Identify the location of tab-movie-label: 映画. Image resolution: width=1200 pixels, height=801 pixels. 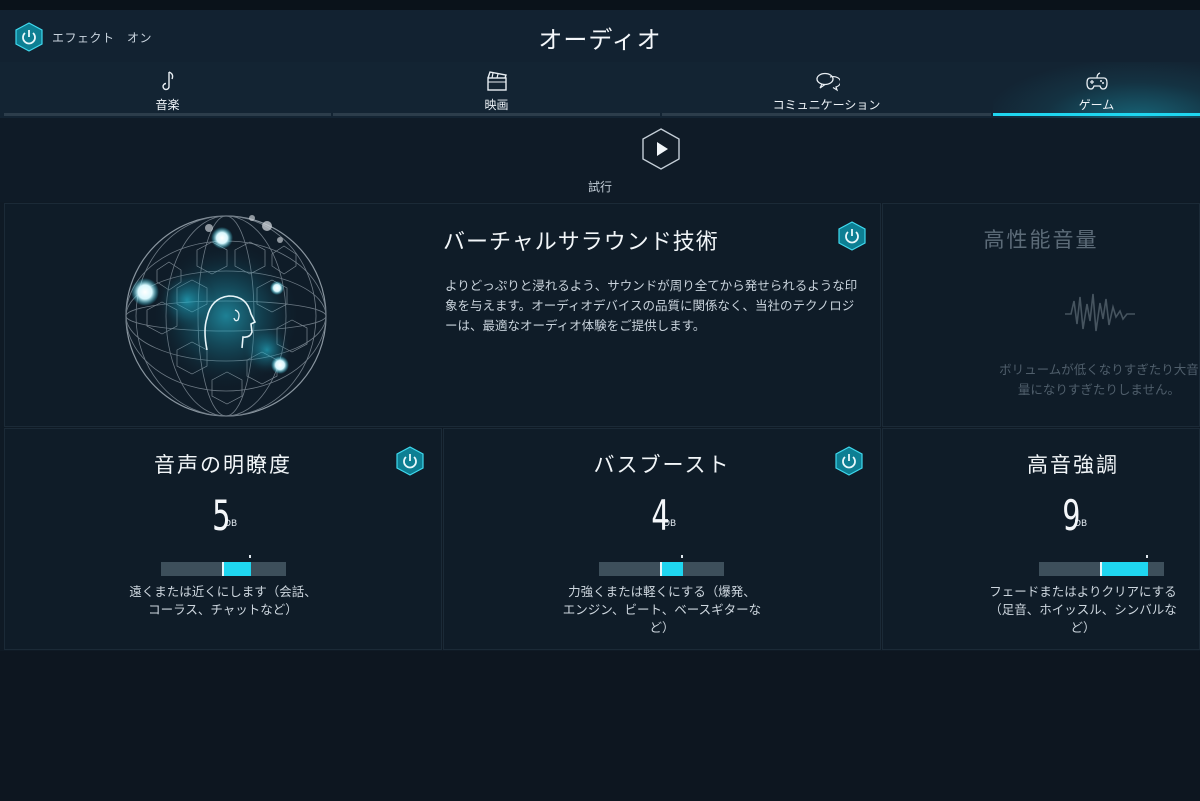
(496, 105).